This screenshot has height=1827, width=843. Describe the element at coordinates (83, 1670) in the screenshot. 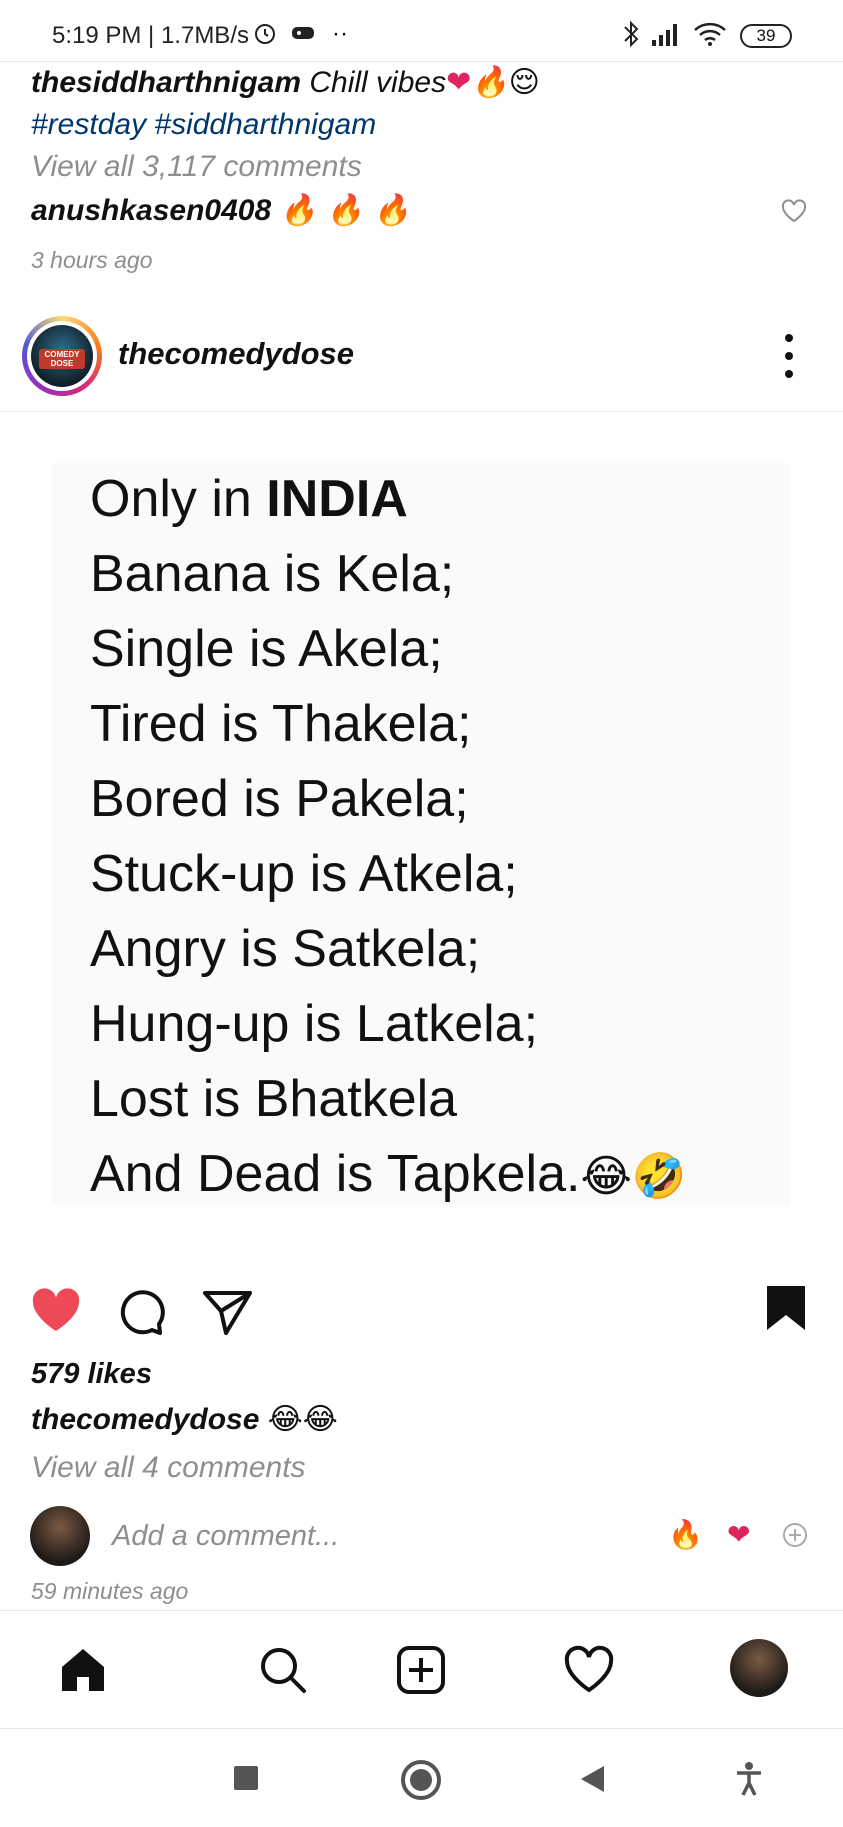

I see `home-icon` at that location.